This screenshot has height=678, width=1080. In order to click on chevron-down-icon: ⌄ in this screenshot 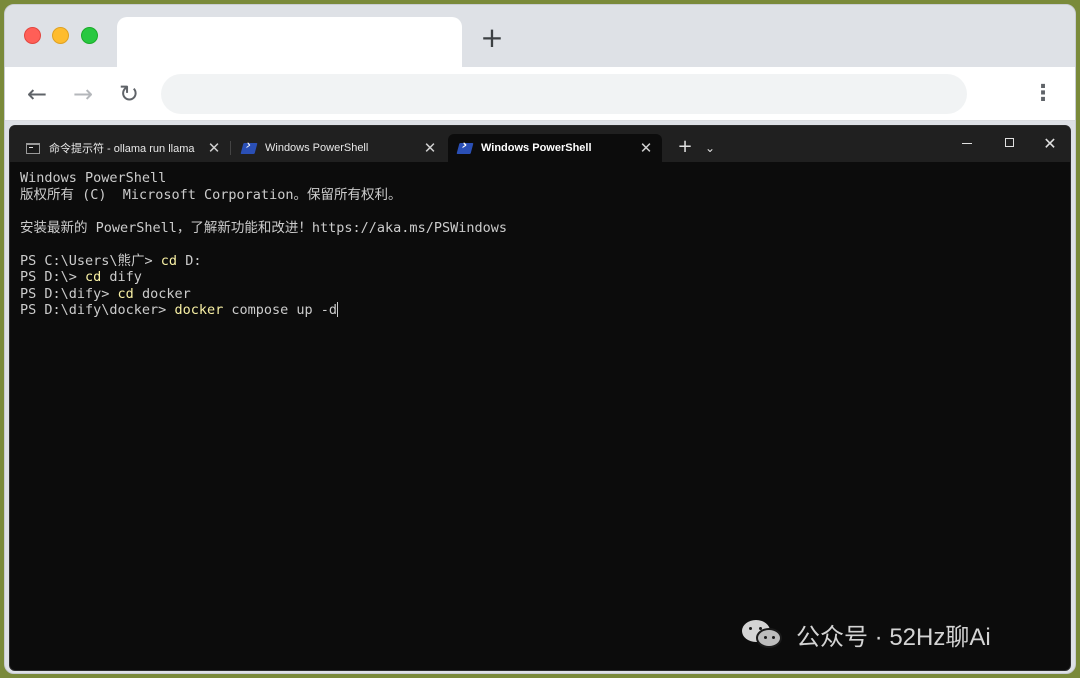, I will do `click(710, 148)`.